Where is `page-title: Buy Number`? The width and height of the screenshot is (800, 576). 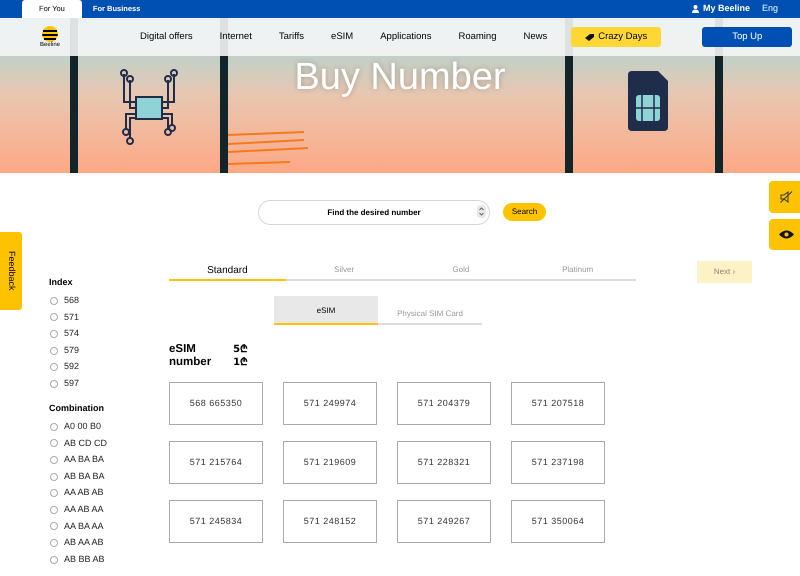 page-title: Buy Number is located at coordinates (400, 77).